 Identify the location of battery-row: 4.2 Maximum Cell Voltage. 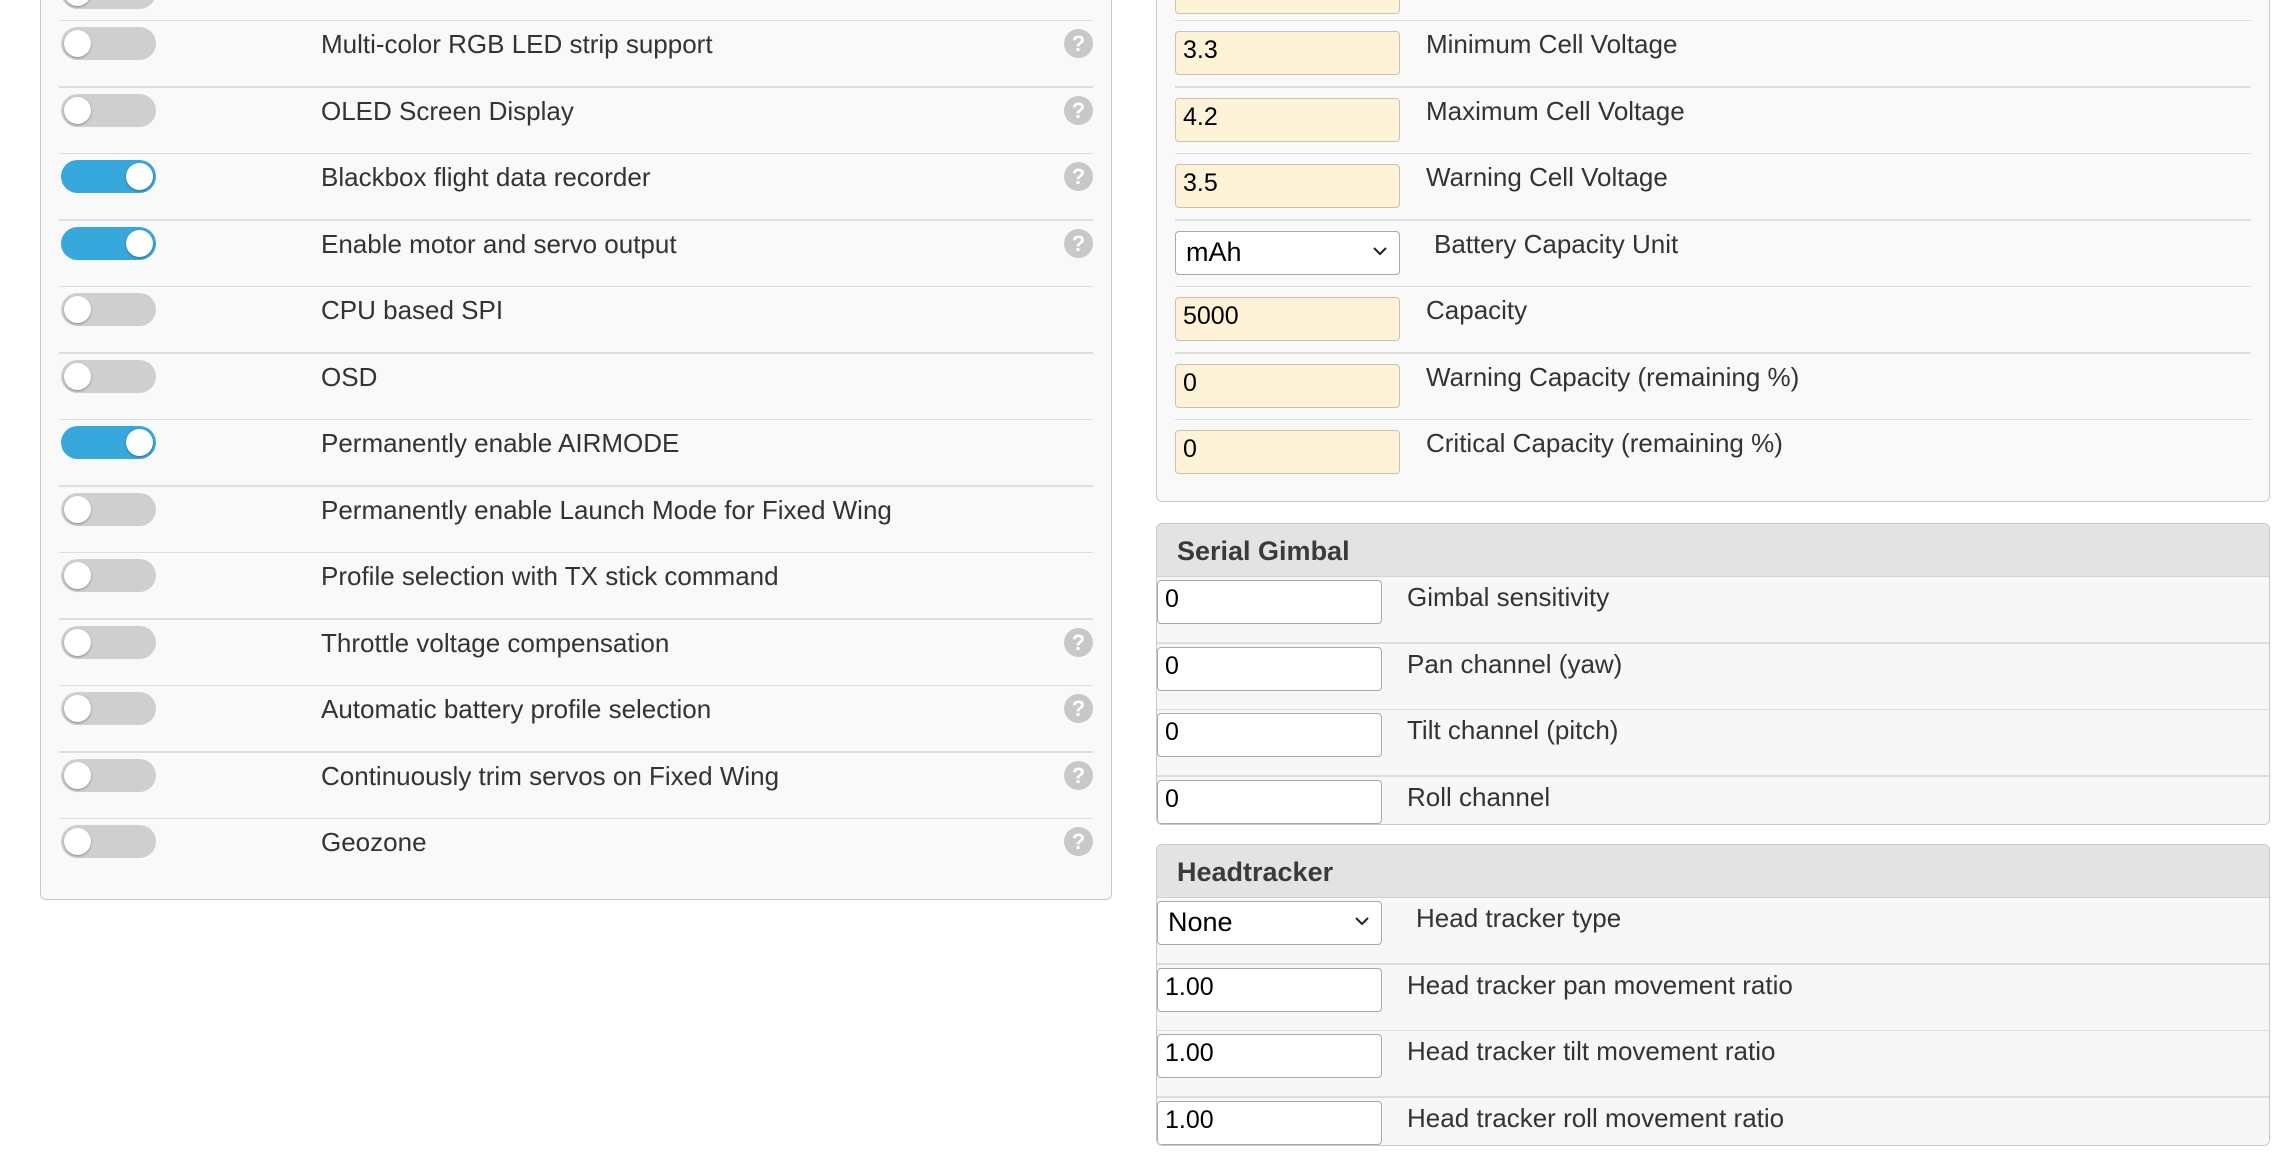
(1713, 121).